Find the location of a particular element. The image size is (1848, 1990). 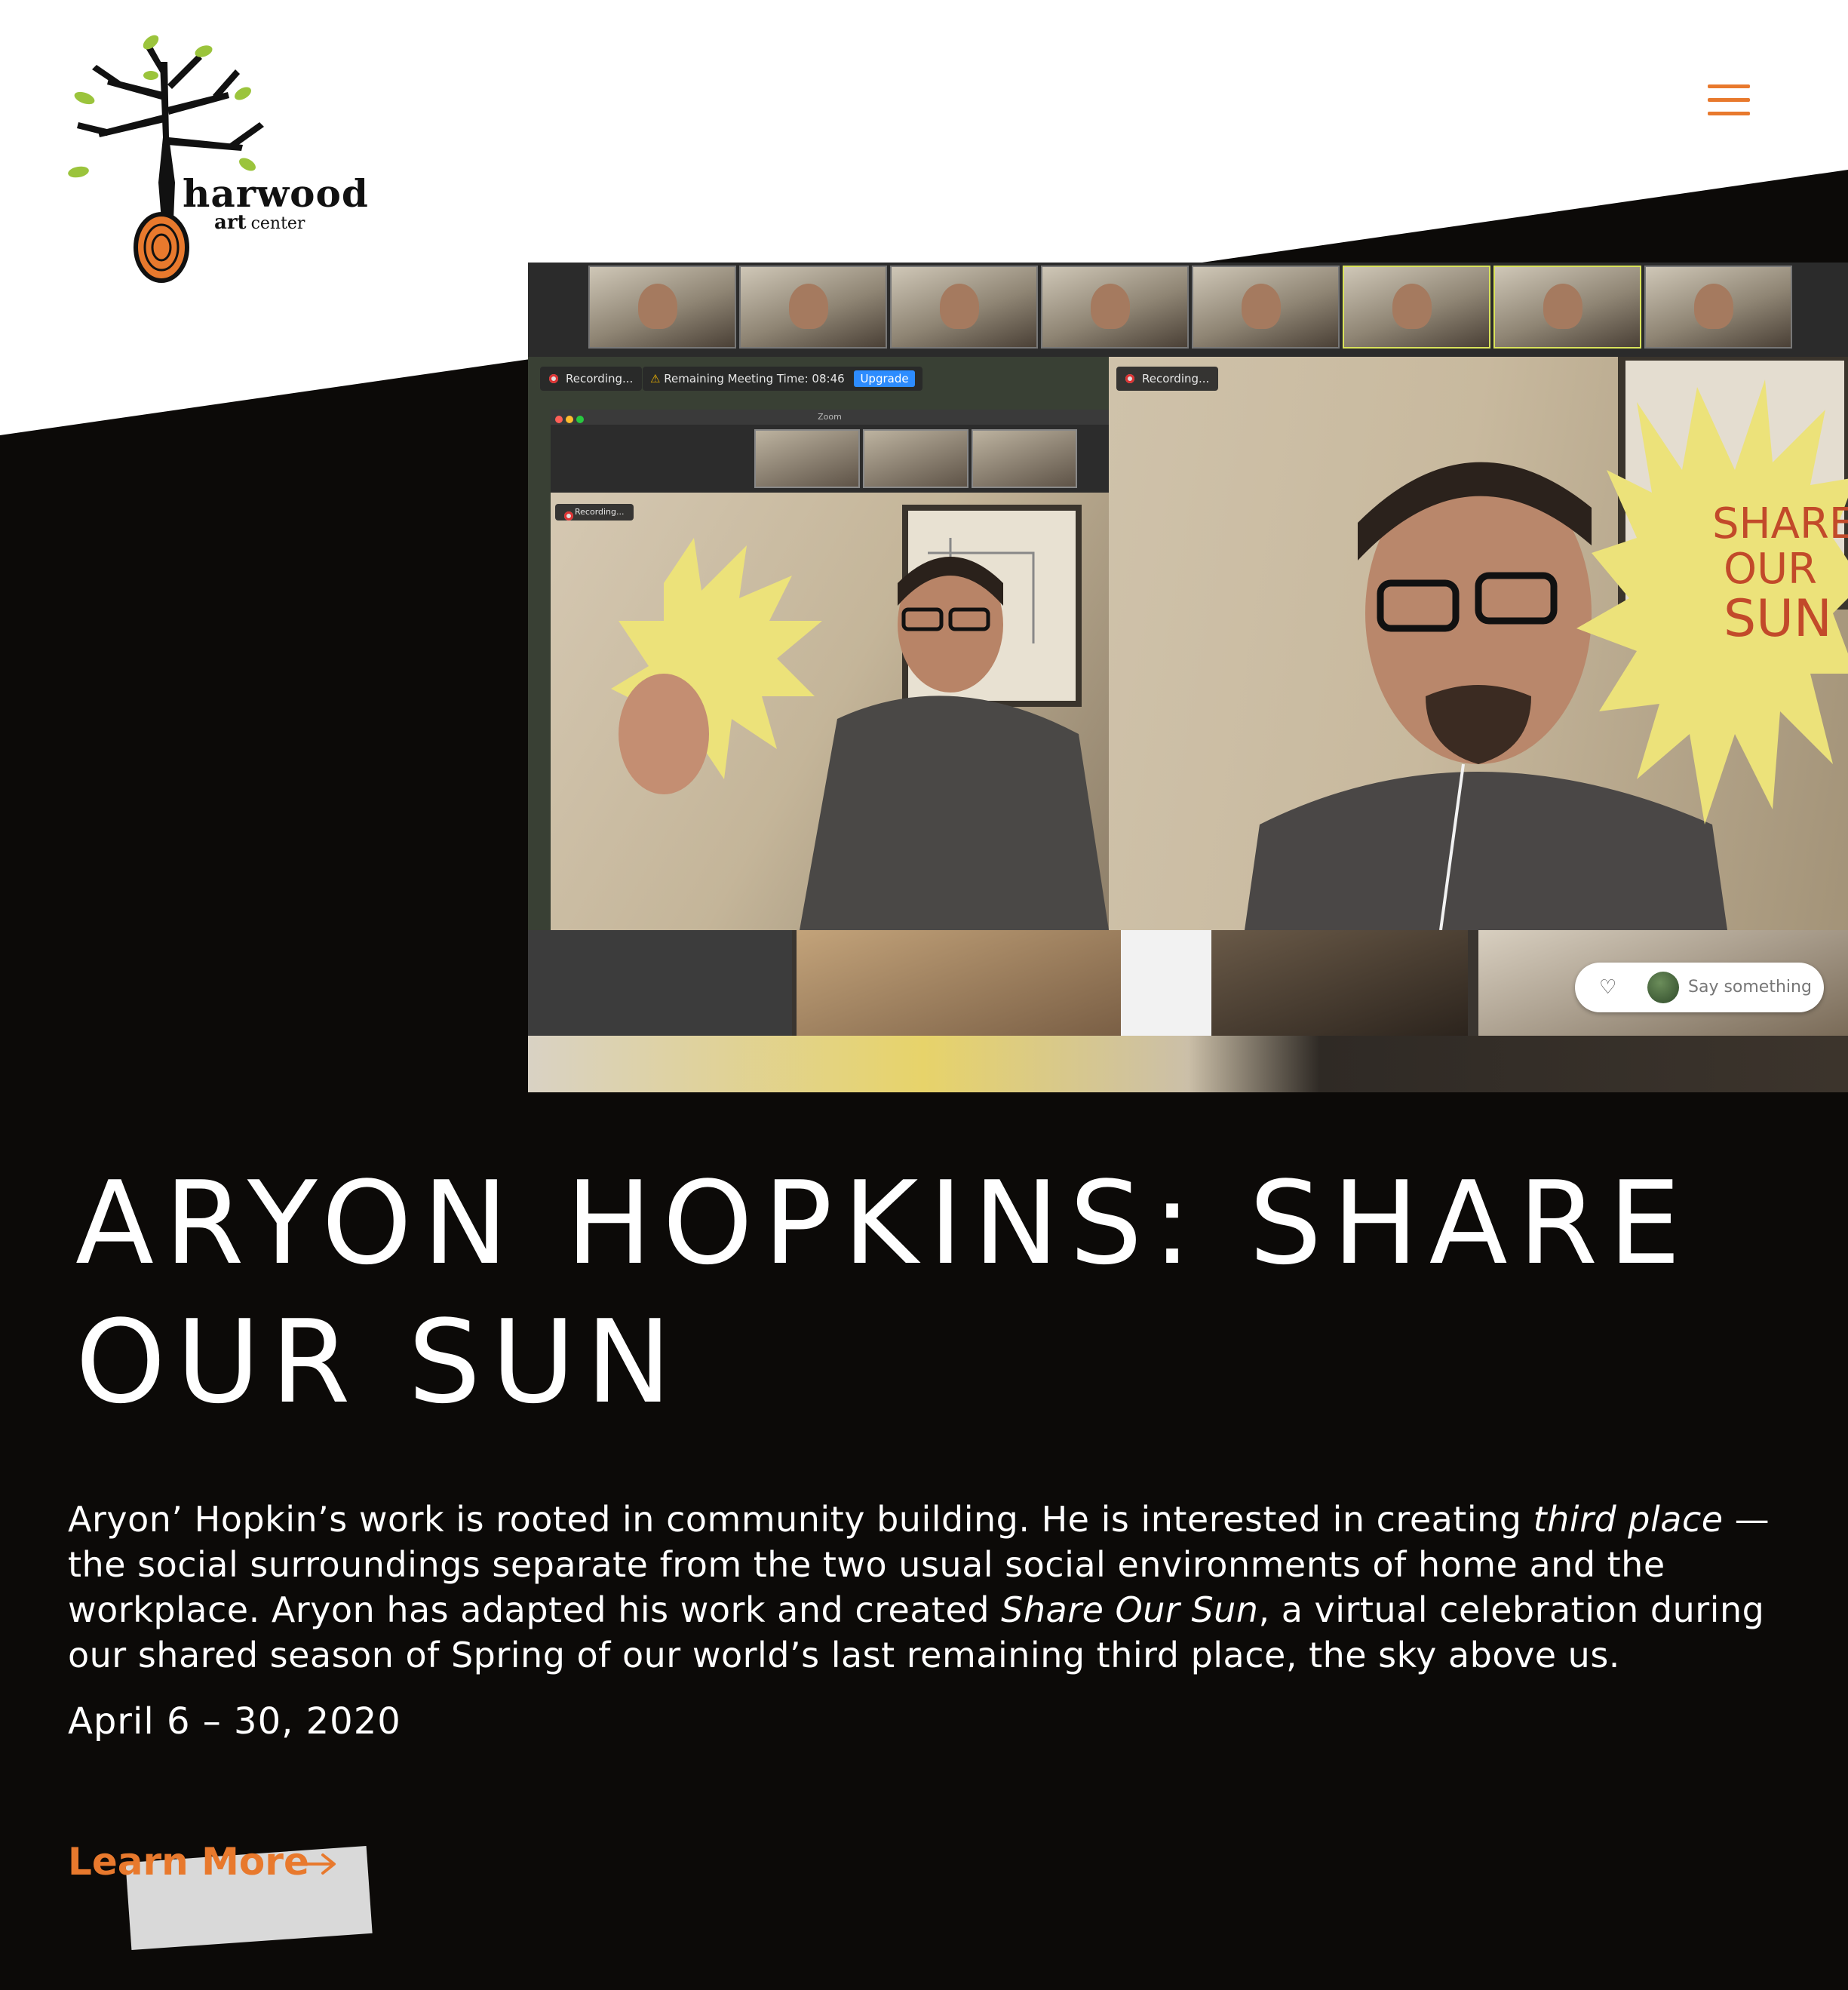

logo-name: harwood is located at coordinates (276, 193).